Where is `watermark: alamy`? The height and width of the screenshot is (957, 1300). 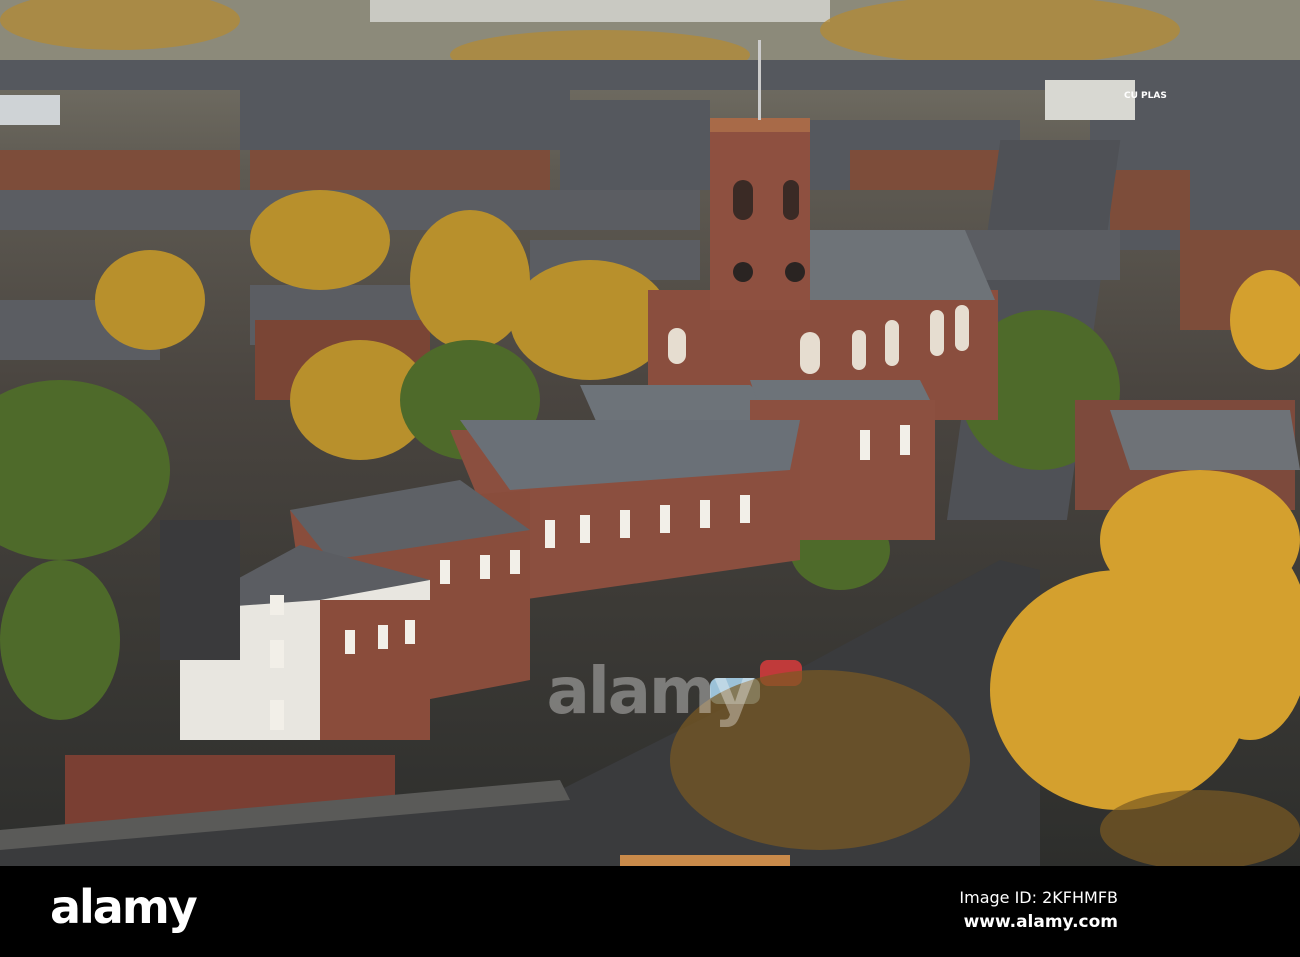
watermark: alamy is located at coordinates (651, 692).